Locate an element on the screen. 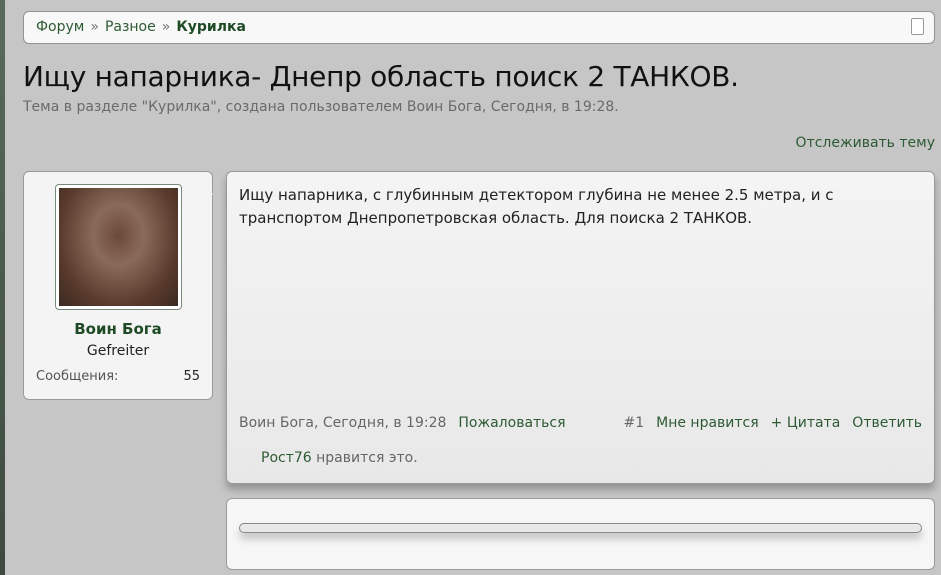 The image size is (941, 575). likes-suffix: нравится это. is located at coordinates (364, 458).